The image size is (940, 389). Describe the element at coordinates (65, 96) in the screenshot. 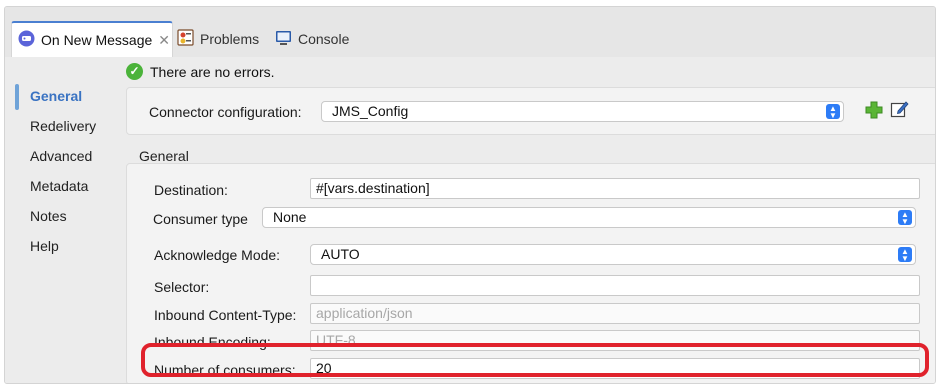

I see `sidebar-item-general: General` at that location.